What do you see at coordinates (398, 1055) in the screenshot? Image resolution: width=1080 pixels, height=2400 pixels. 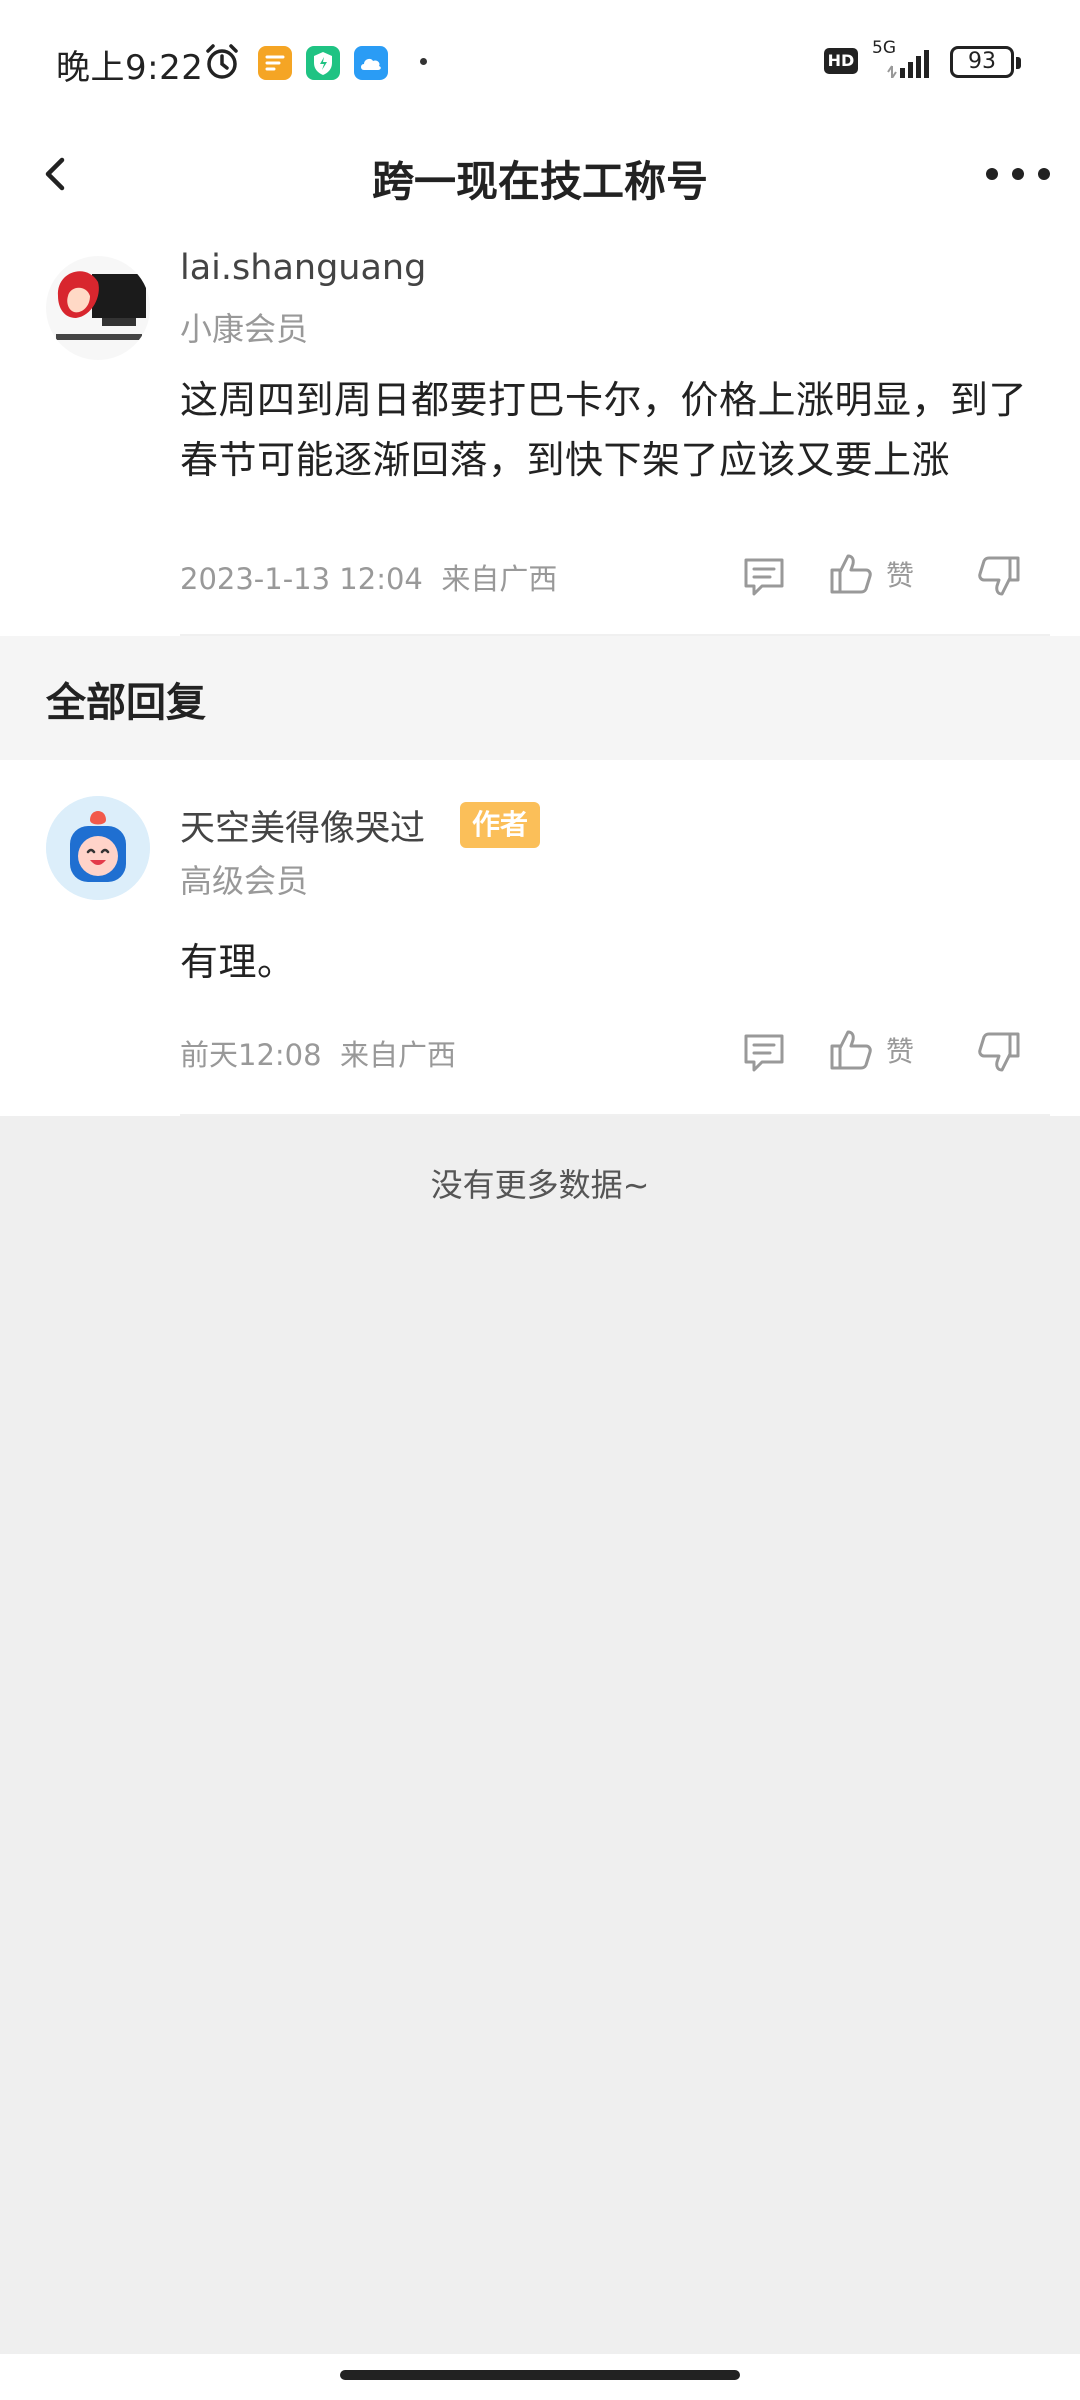 I see `reply-location: 来自广西` at bounding box center [398, 1055].